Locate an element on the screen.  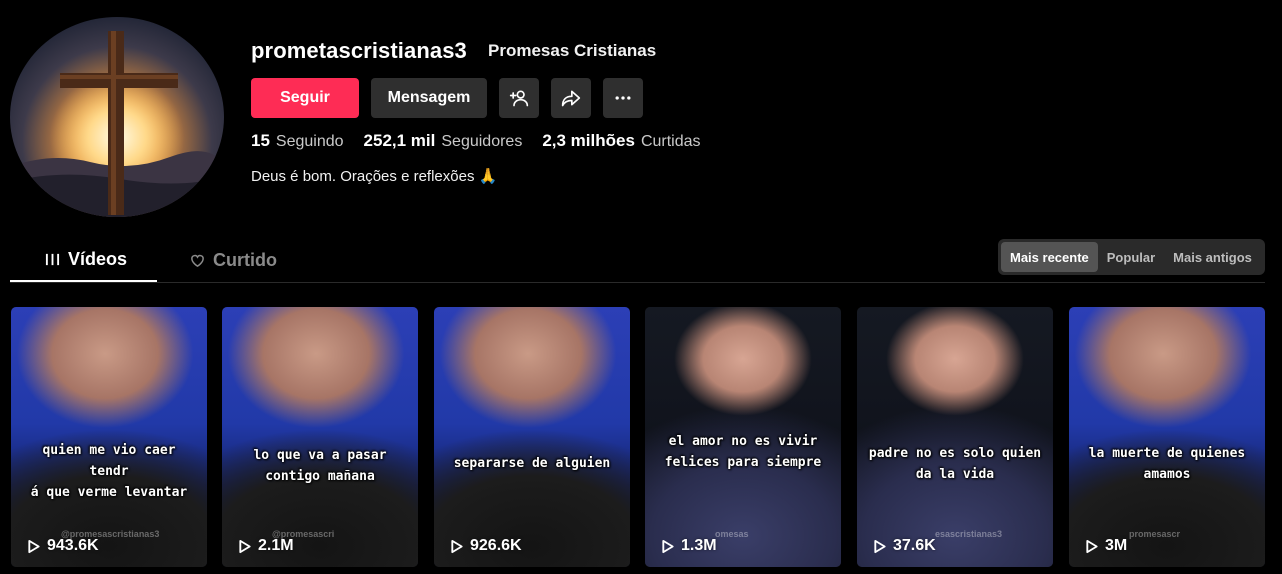
followers-stat: 252,1 mil Seguidores is located at coordinates (443, 141).